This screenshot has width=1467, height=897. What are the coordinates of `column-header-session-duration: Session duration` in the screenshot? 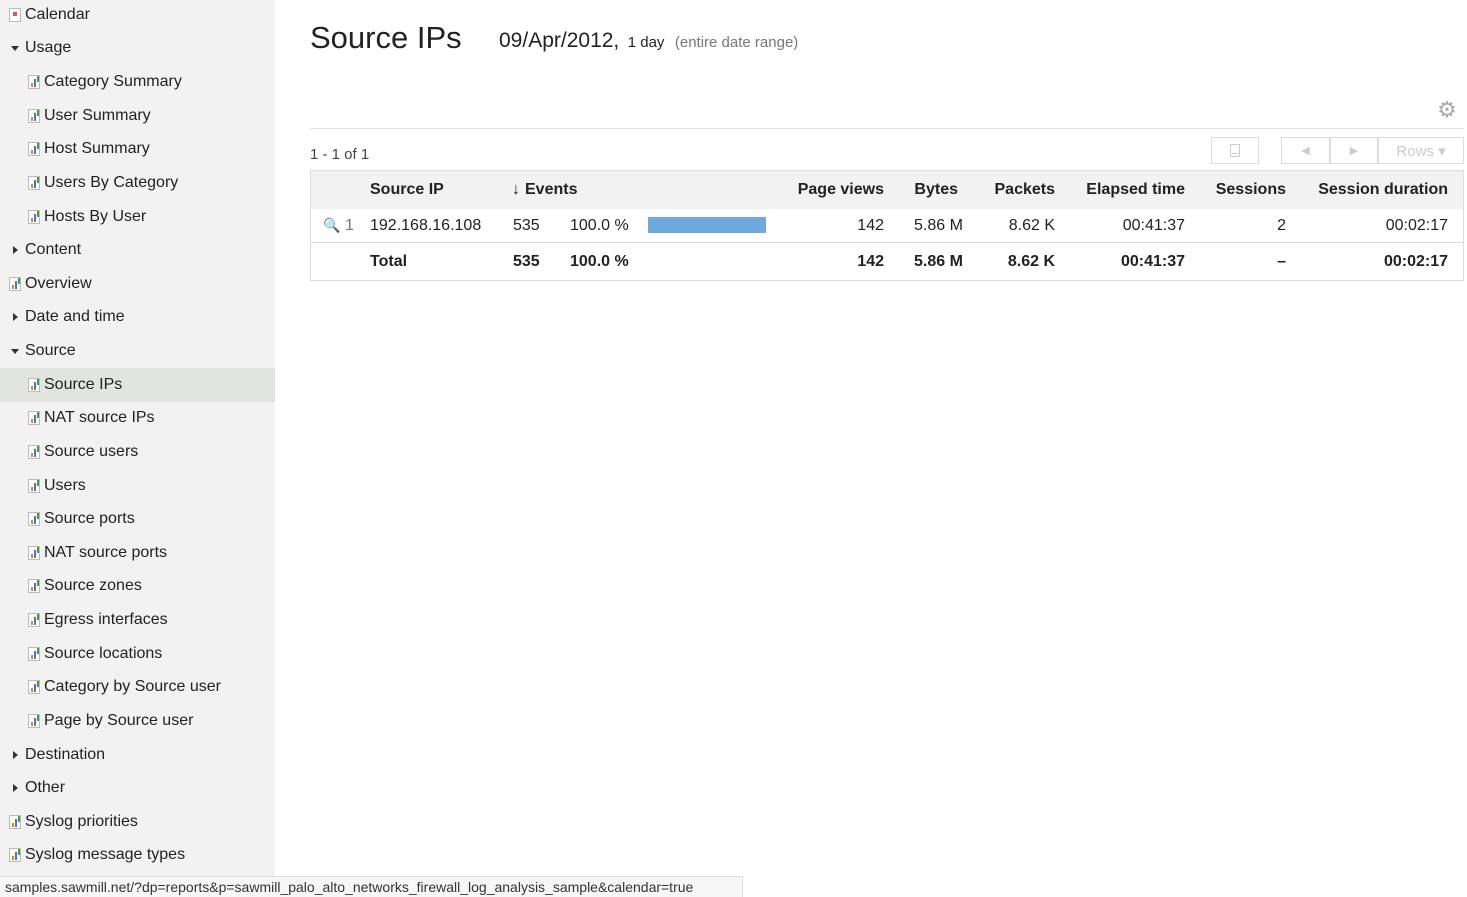 It's located at (1367, 190).